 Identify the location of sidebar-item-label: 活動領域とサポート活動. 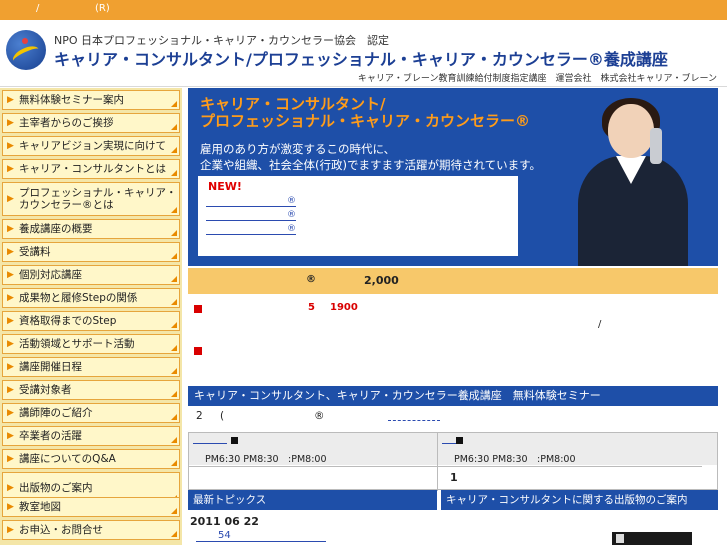
(77, 344).